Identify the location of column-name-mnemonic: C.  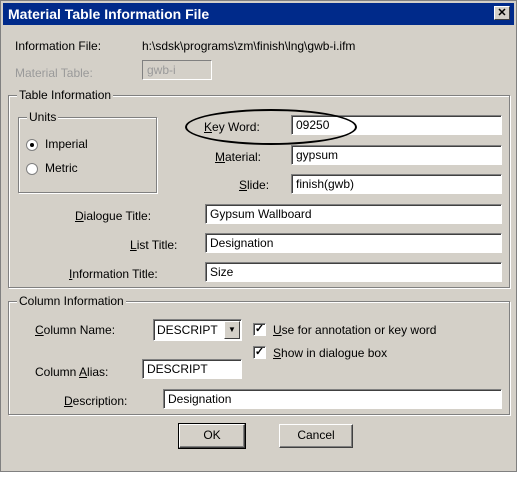
(39, 330).